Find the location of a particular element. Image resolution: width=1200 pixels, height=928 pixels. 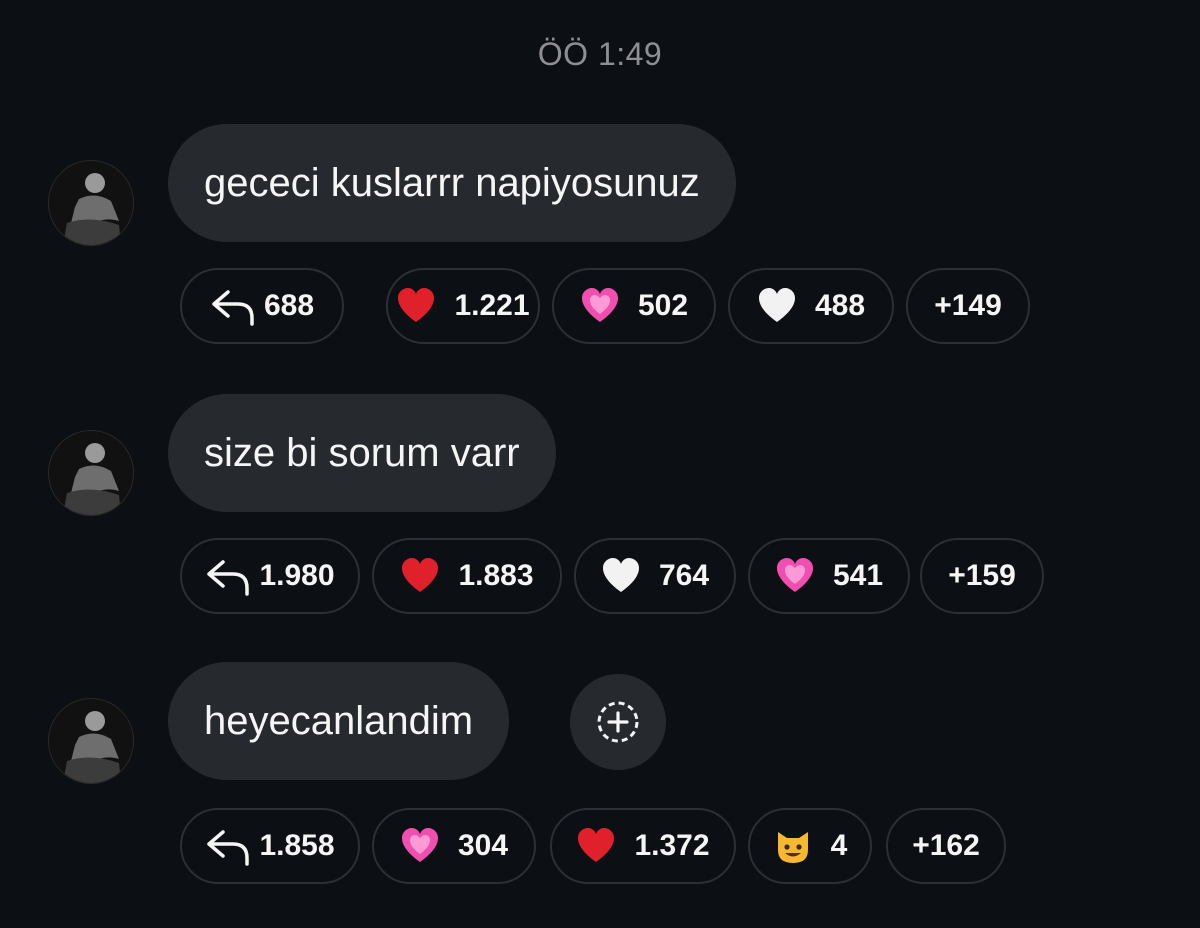

reply-count-chip: 1.858 is located at coordinates (270, 846).